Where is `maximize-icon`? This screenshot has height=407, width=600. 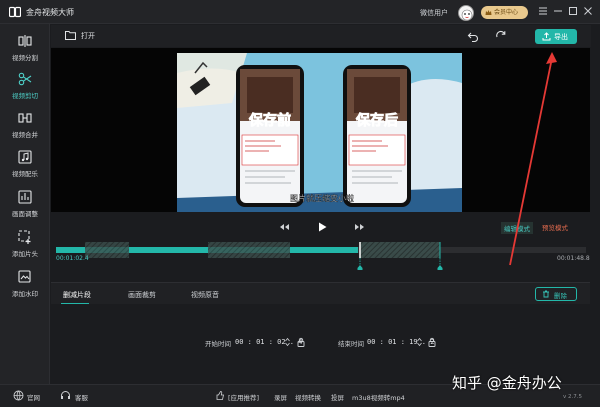
maximize-icon is located at coordinates (573, 11).